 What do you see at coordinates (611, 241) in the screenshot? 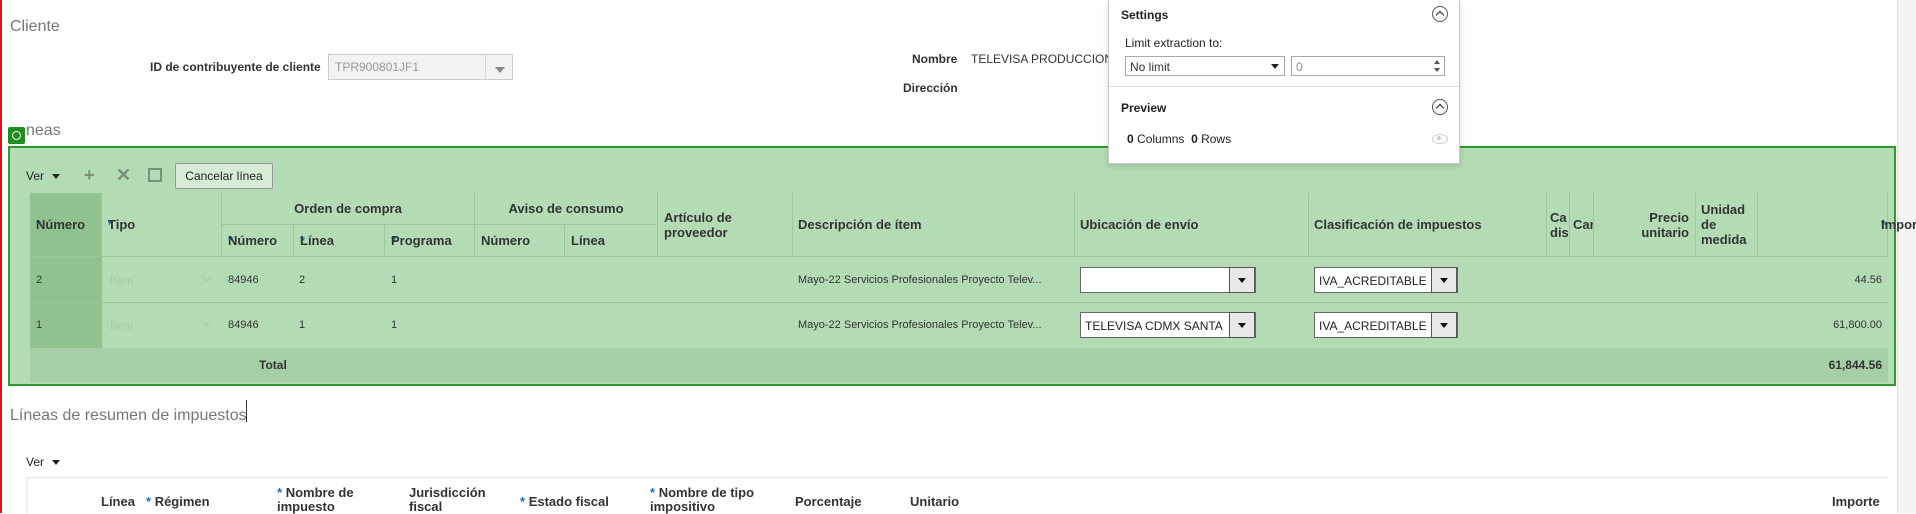
I see `header-ac-linea: Línea` at bounding box center [611, 241].